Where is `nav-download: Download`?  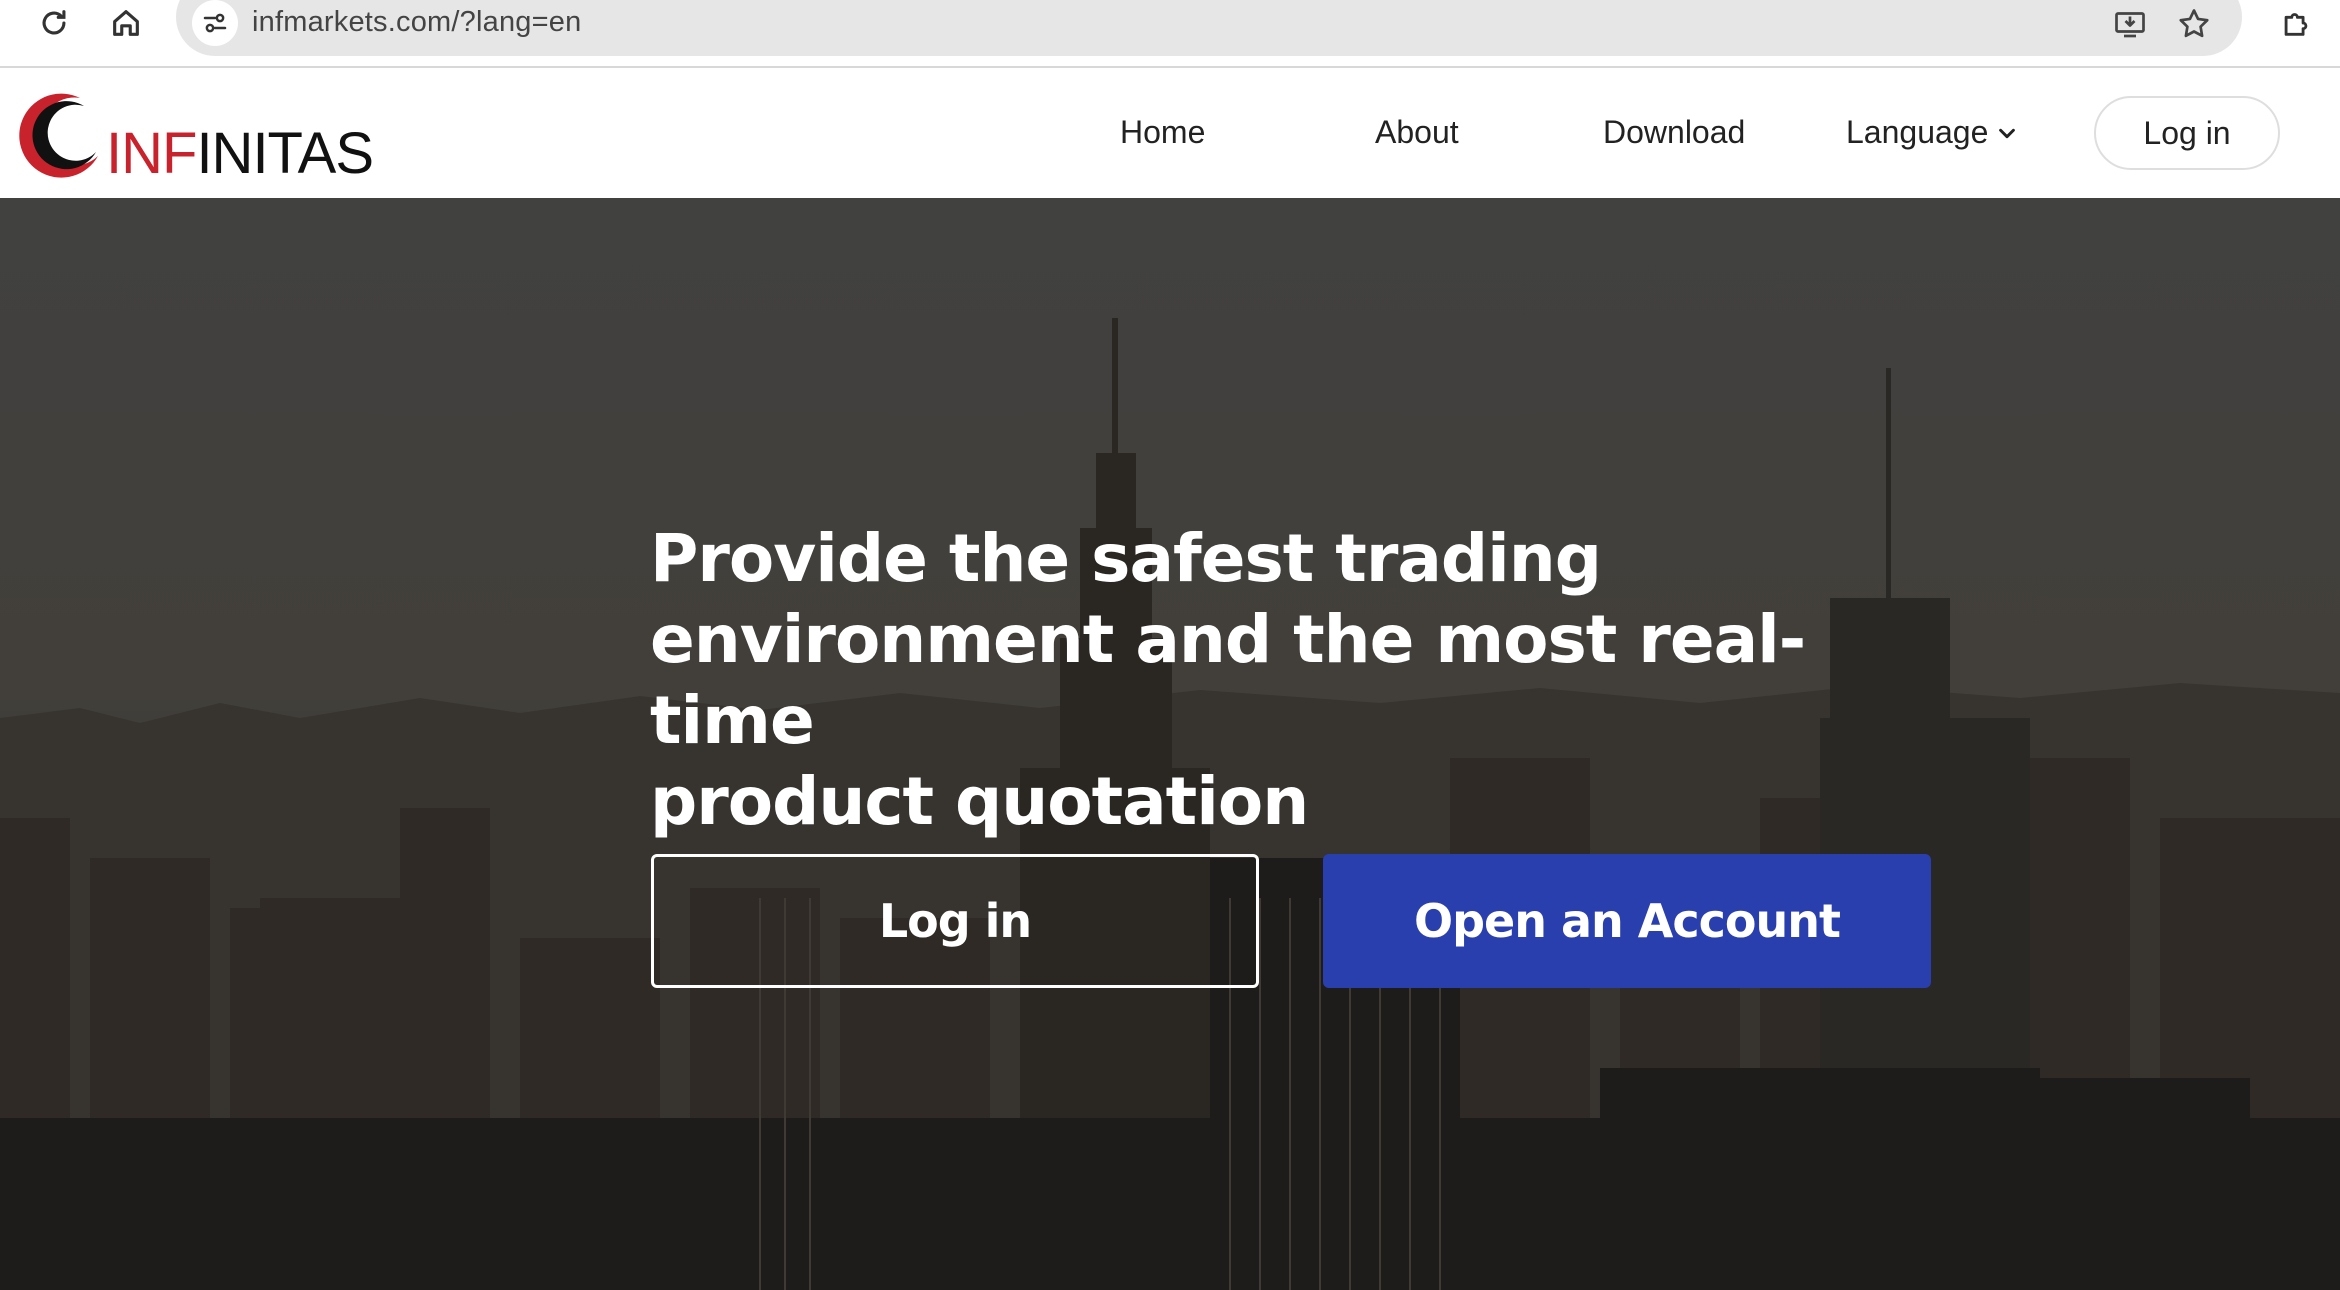
nav-download: Download is located at coordinates (1674, 132).